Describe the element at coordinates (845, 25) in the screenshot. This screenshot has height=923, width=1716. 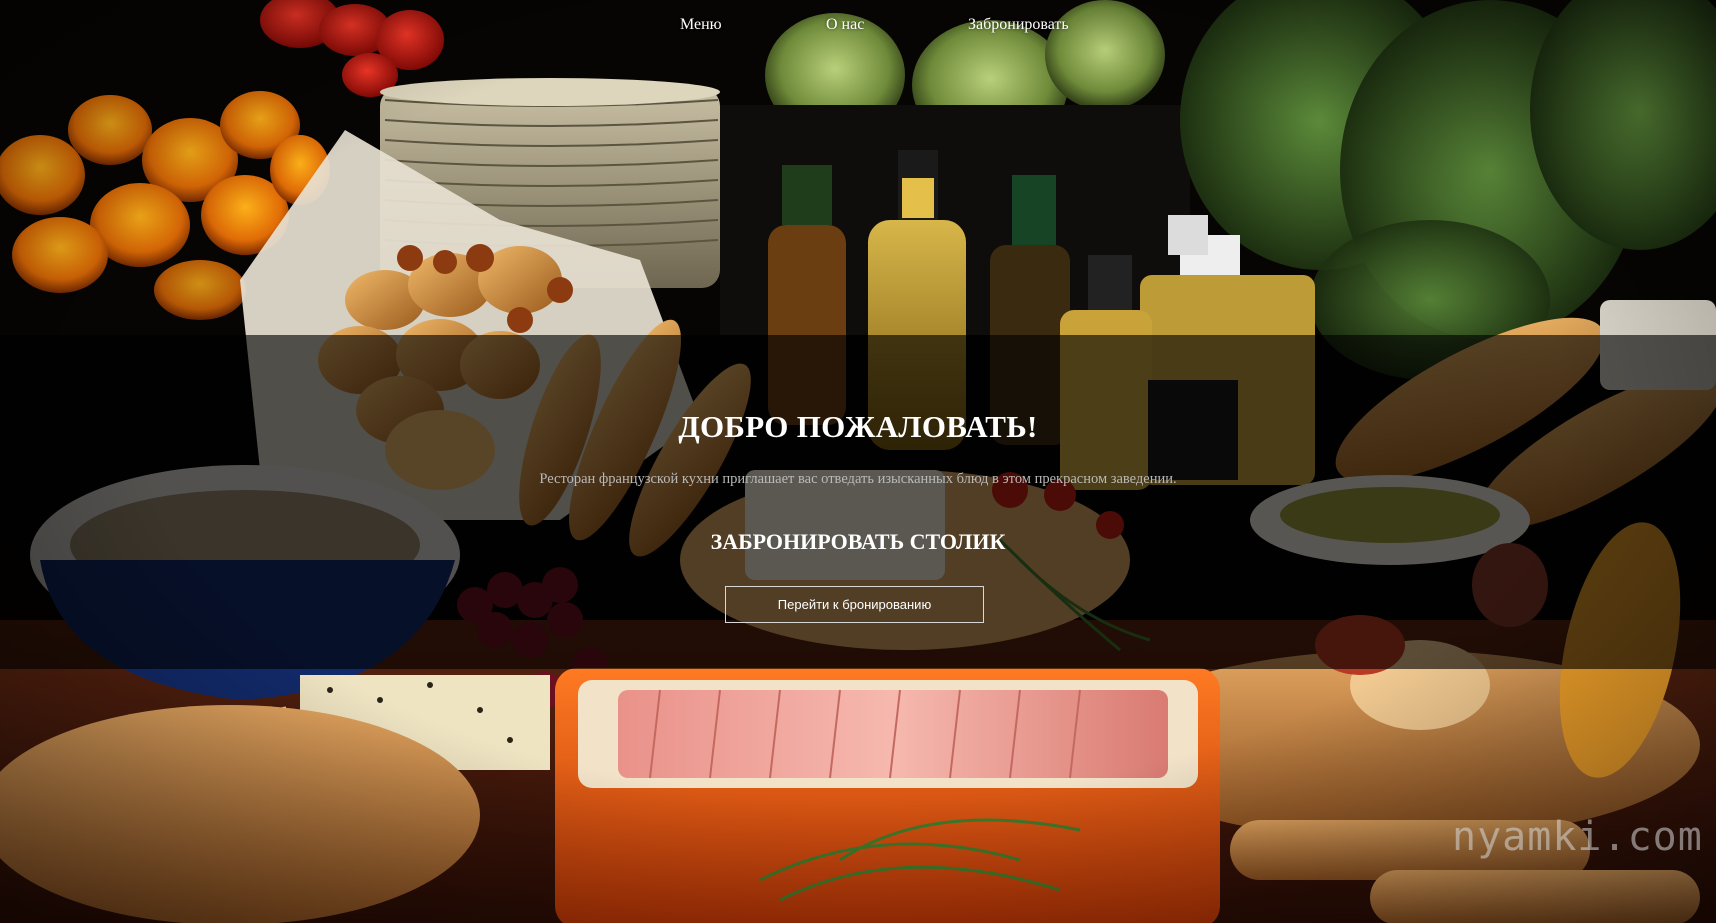
I see `nav-link-about: О нас` at that location.